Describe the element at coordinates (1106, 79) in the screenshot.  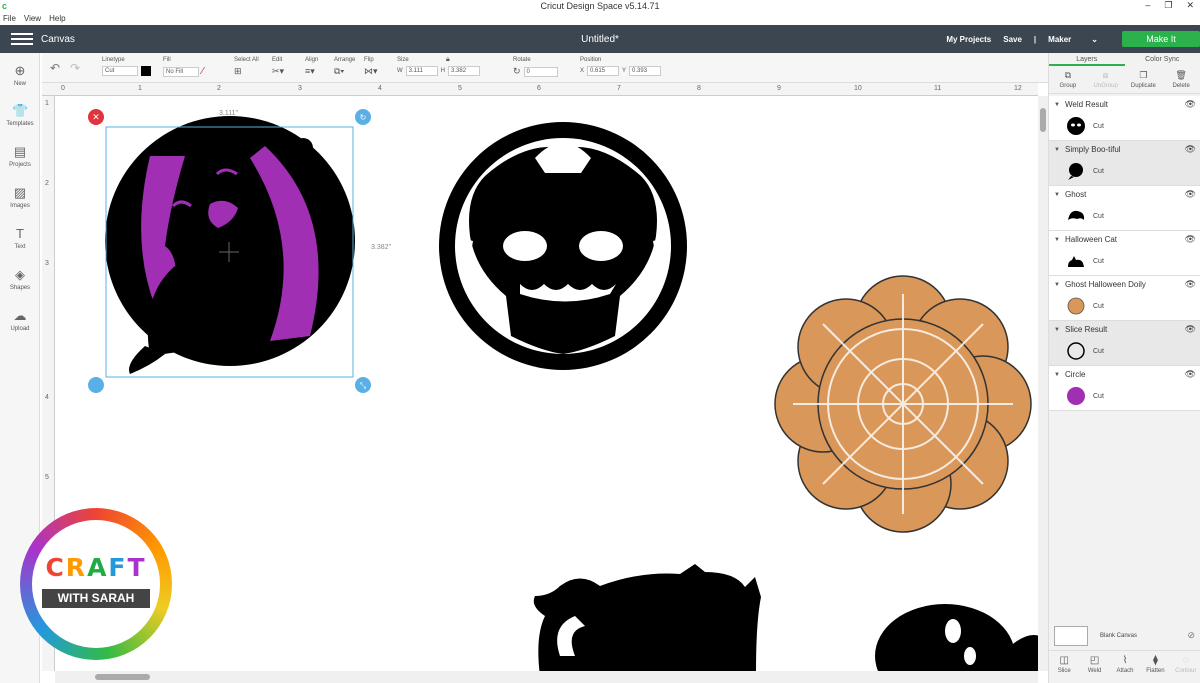
I see `ungroup-button: ⧈ UnGroup` at that location.